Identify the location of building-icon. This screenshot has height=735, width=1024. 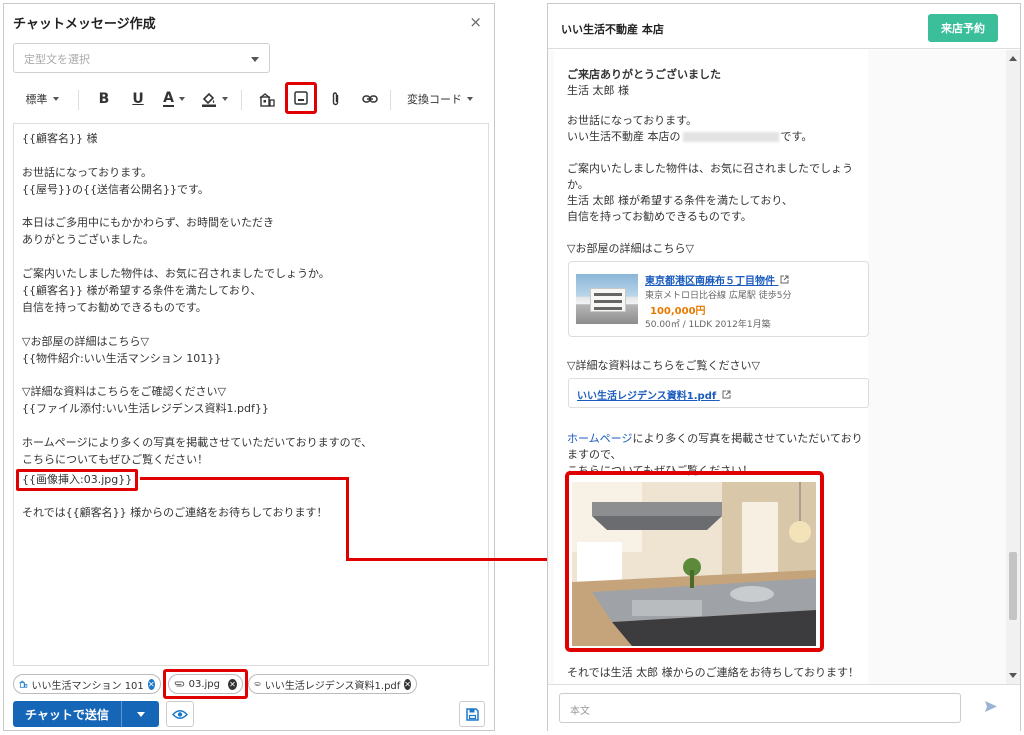
(23, 684).